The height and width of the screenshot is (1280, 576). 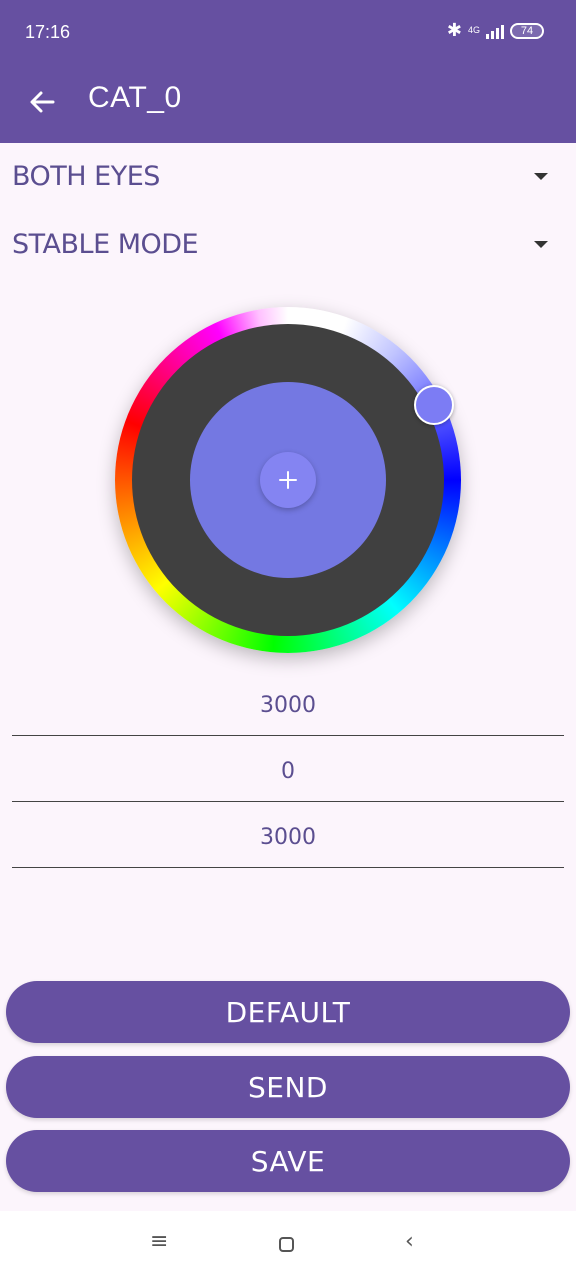 What do you see at coordinates (48, 32) in the screenshot?
I see `status-time: 17:16` at bounding box center [48, 32].